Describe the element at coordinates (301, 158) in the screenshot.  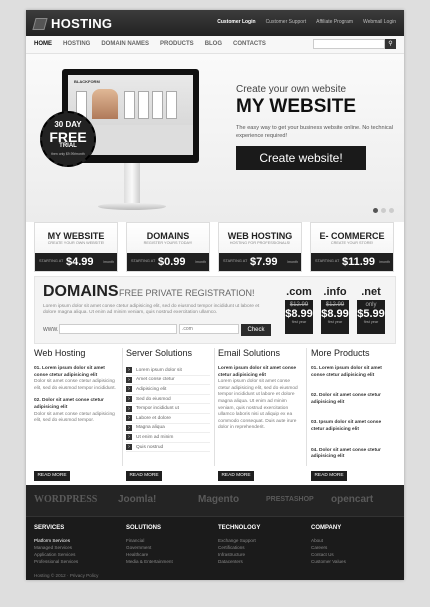
I see `create-website-button: Create website!` at that location.